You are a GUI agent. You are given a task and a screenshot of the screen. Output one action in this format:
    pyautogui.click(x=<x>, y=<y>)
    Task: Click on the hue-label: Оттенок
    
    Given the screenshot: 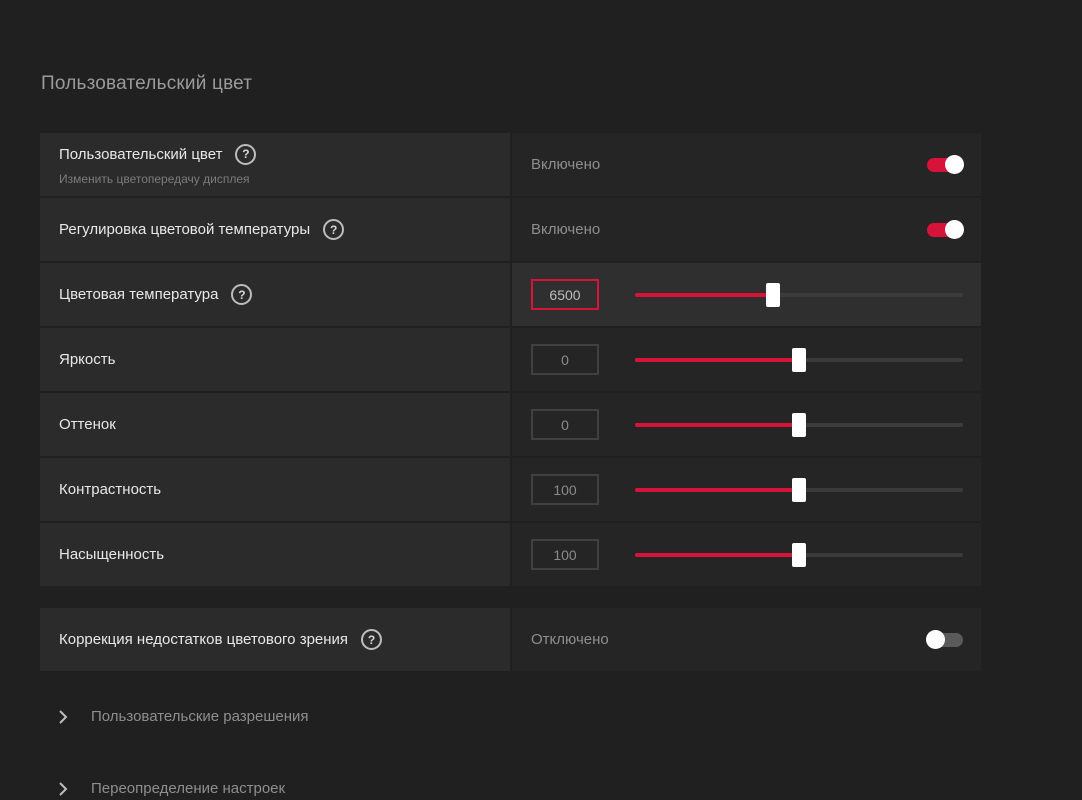 What is the action you would take?
    pyautogui.click(x=87, y=424)
    